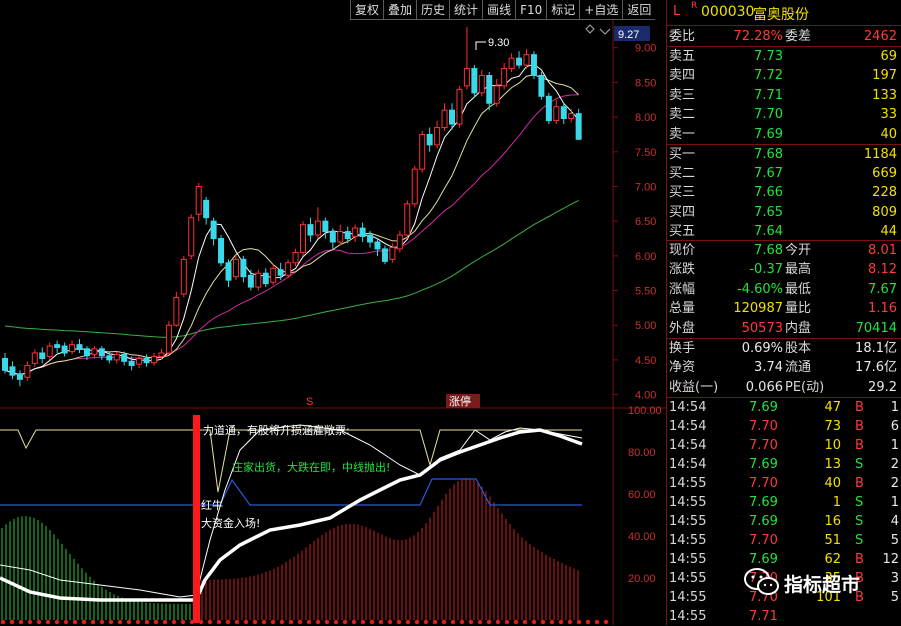  I want to click on ask-row: 卖四 7.72 197, so click(784, 75).